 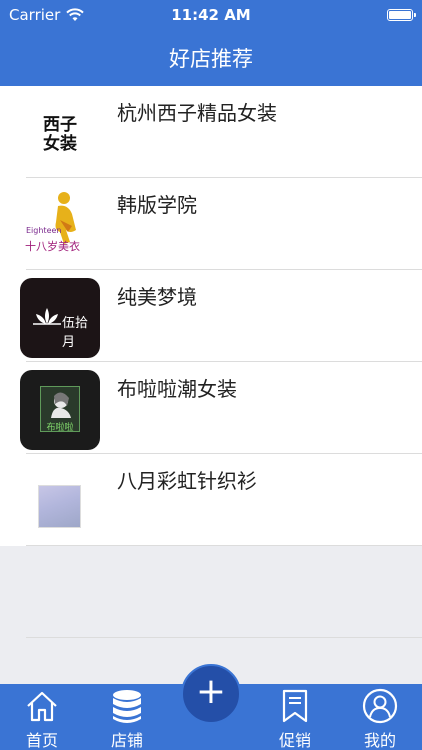 I want to click on logo-text: 西子, so click(x=60, y=125).